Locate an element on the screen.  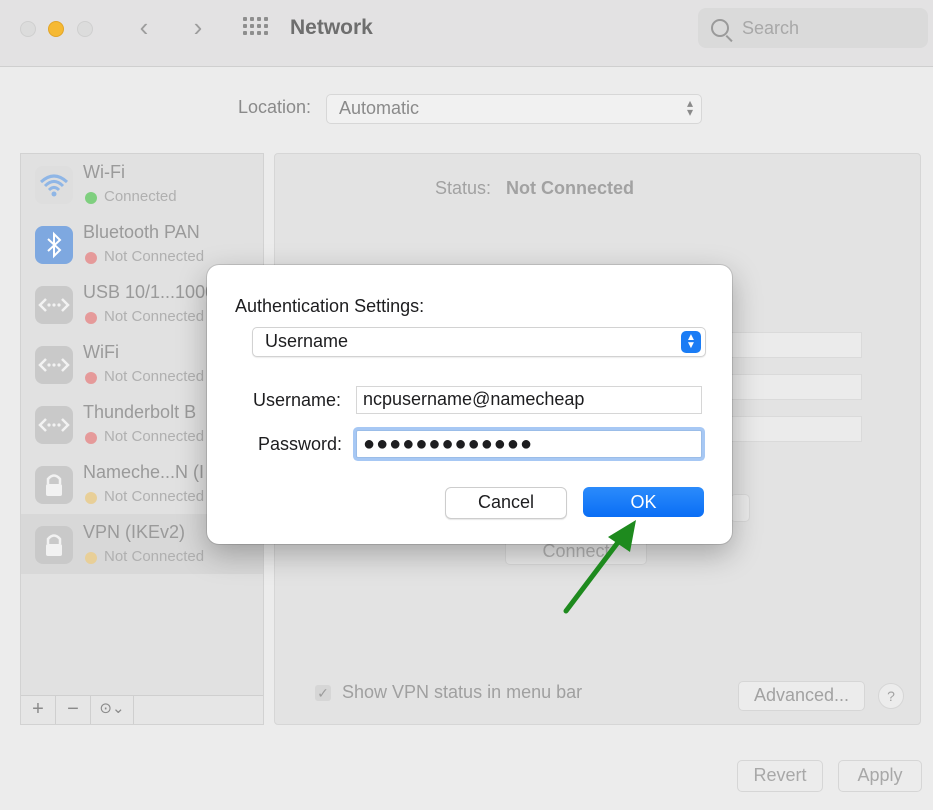
apply-button: Apply is located at coordinates (880, 776).